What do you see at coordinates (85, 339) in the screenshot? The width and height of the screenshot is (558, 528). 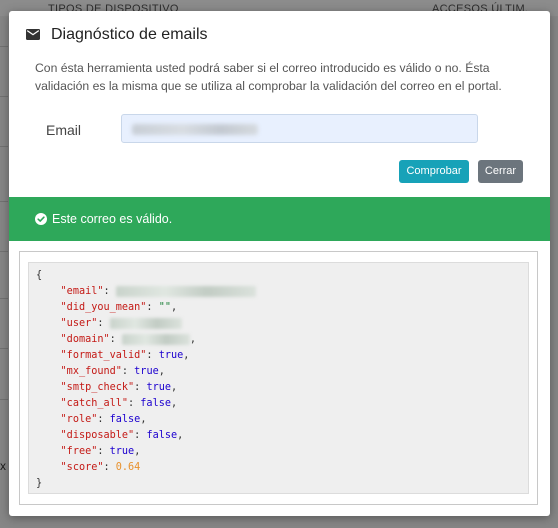 I see `json-key: "domain"` at bounding box center [85, 339].